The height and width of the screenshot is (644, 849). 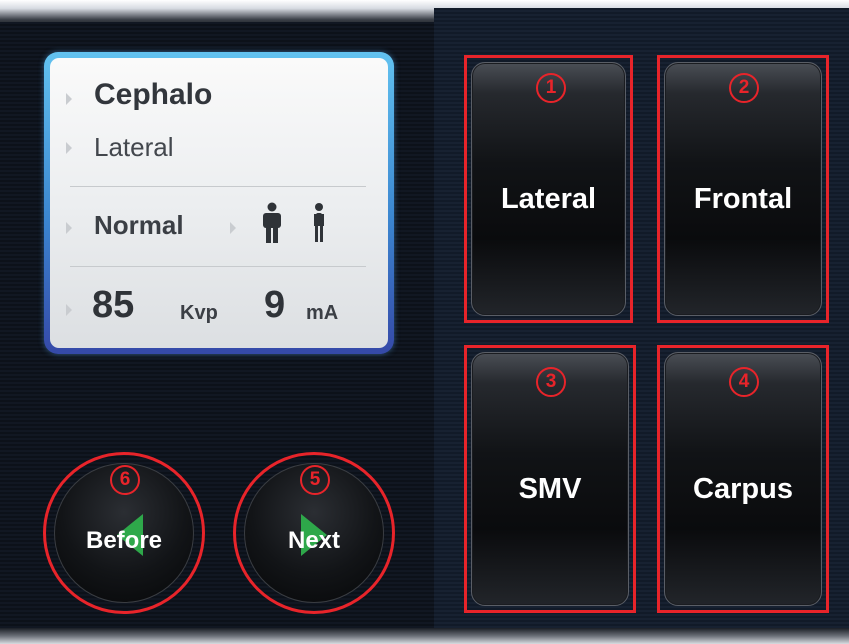 What do you see at coordinates (124, 540) in the screenshot?
I see `before-button-label: Before` at bounding box center [124, 540].